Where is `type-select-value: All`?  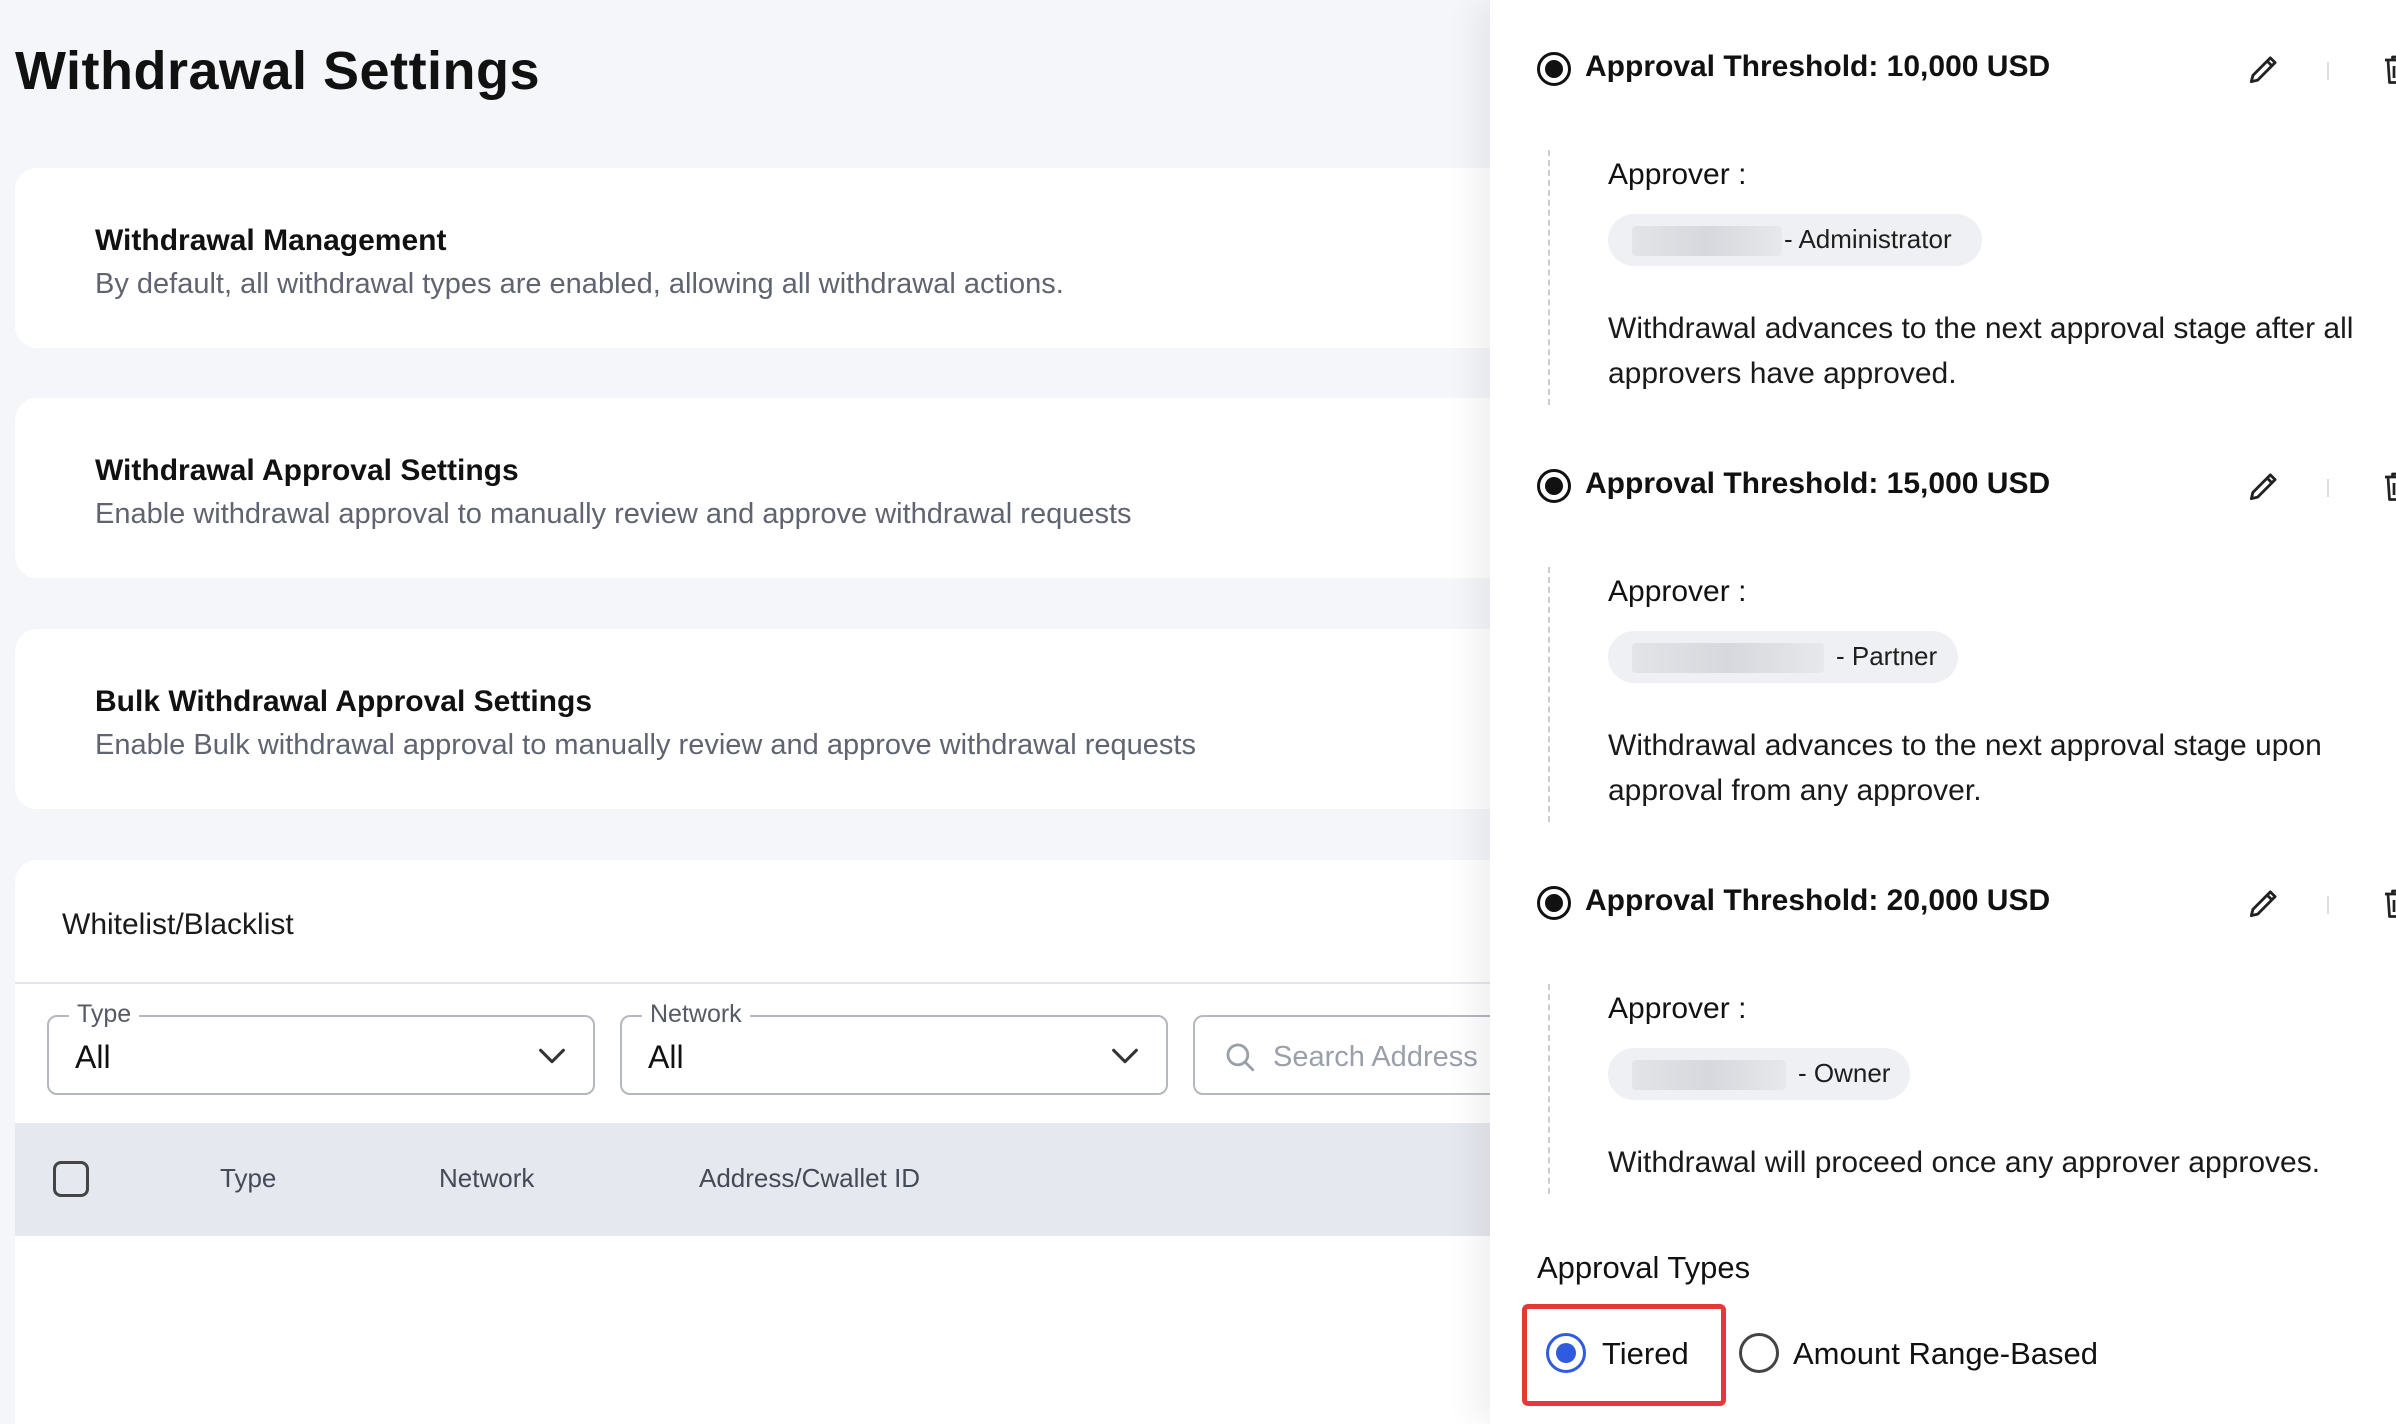 type-select-value: All is located at coordinates (93, 1057).